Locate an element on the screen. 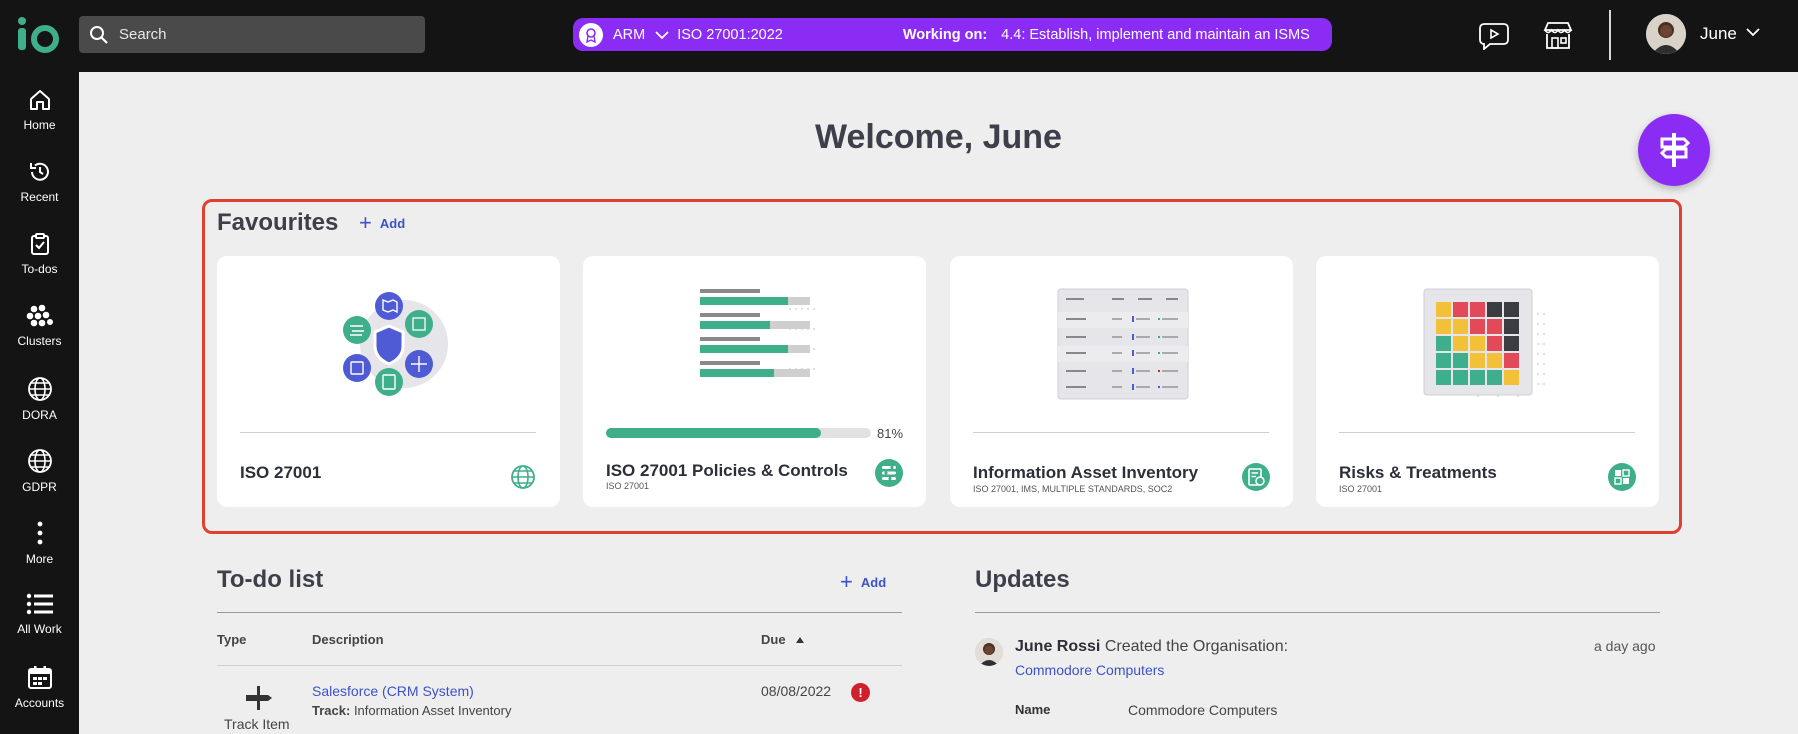 This screenshot has width=1798, height=734. card-subtitle: ISO 27001, IMS, MULTIPLE STANDARDS, SOC2 is located at coordinates (1073, 489).